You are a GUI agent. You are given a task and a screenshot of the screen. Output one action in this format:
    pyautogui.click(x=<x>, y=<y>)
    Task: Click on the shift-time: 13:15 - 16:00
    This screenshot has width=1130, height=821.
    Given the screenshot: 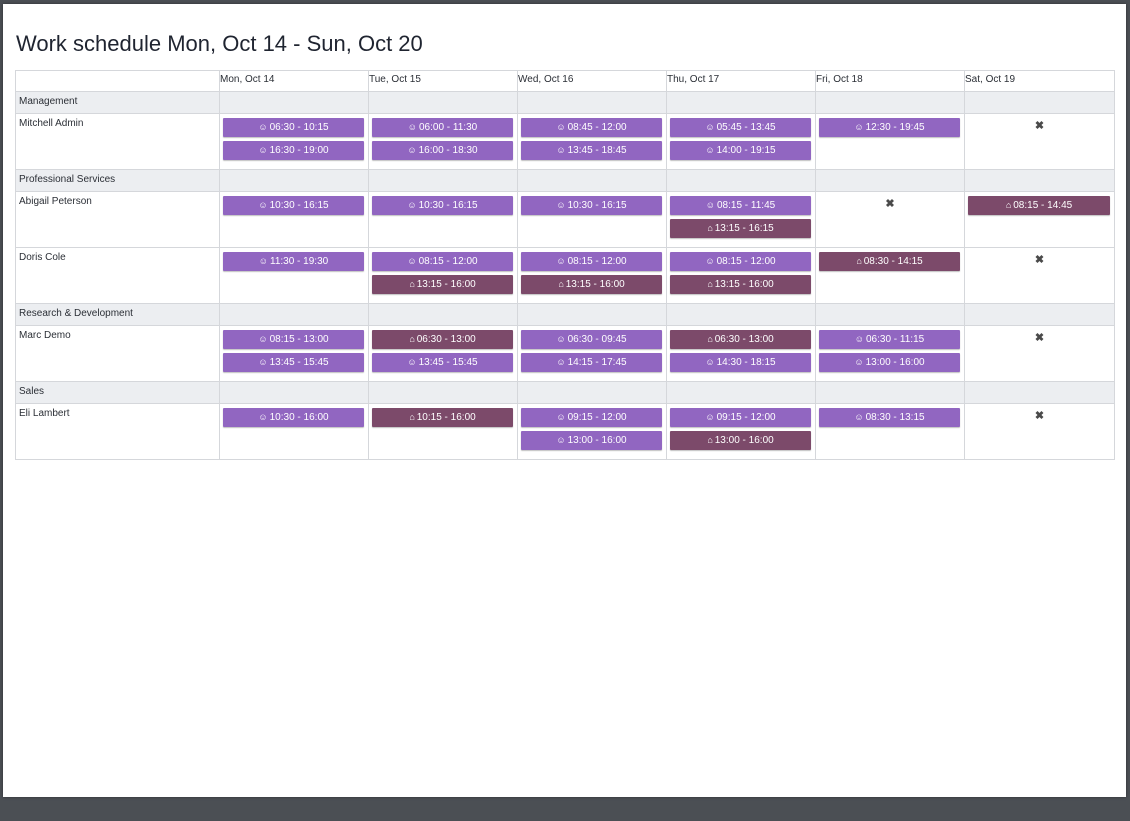 What is the action you would take?
    pyautogui.click(x=744, y=284)
    